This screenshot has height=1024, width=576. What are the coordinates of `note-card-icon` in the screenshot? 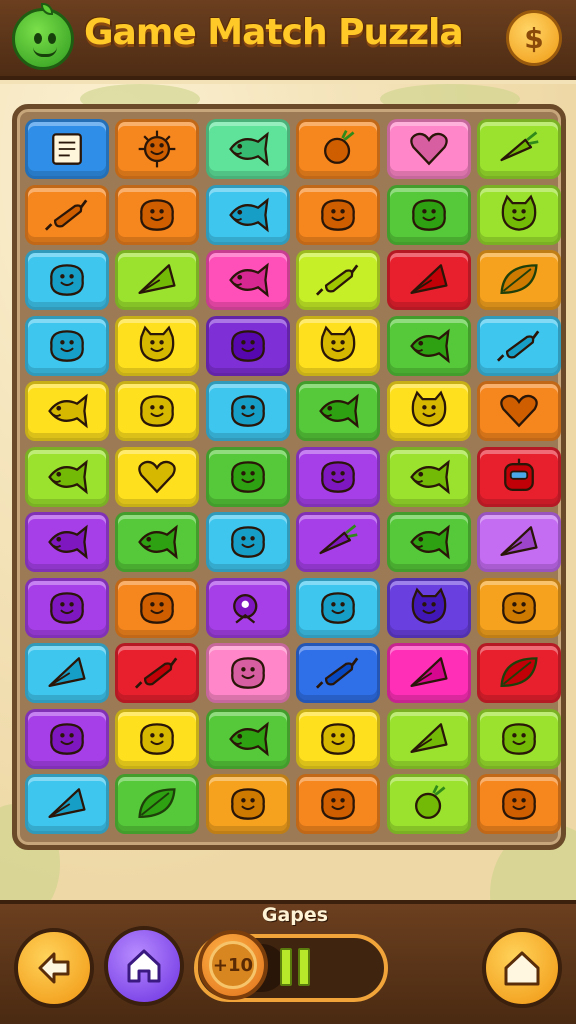 It's located at (67, 149).